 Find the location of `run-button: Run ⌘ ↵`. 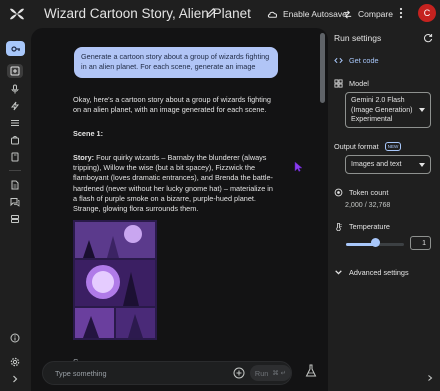

run-button: Run ⌘ ↵ is located at coordinates (270, 373).